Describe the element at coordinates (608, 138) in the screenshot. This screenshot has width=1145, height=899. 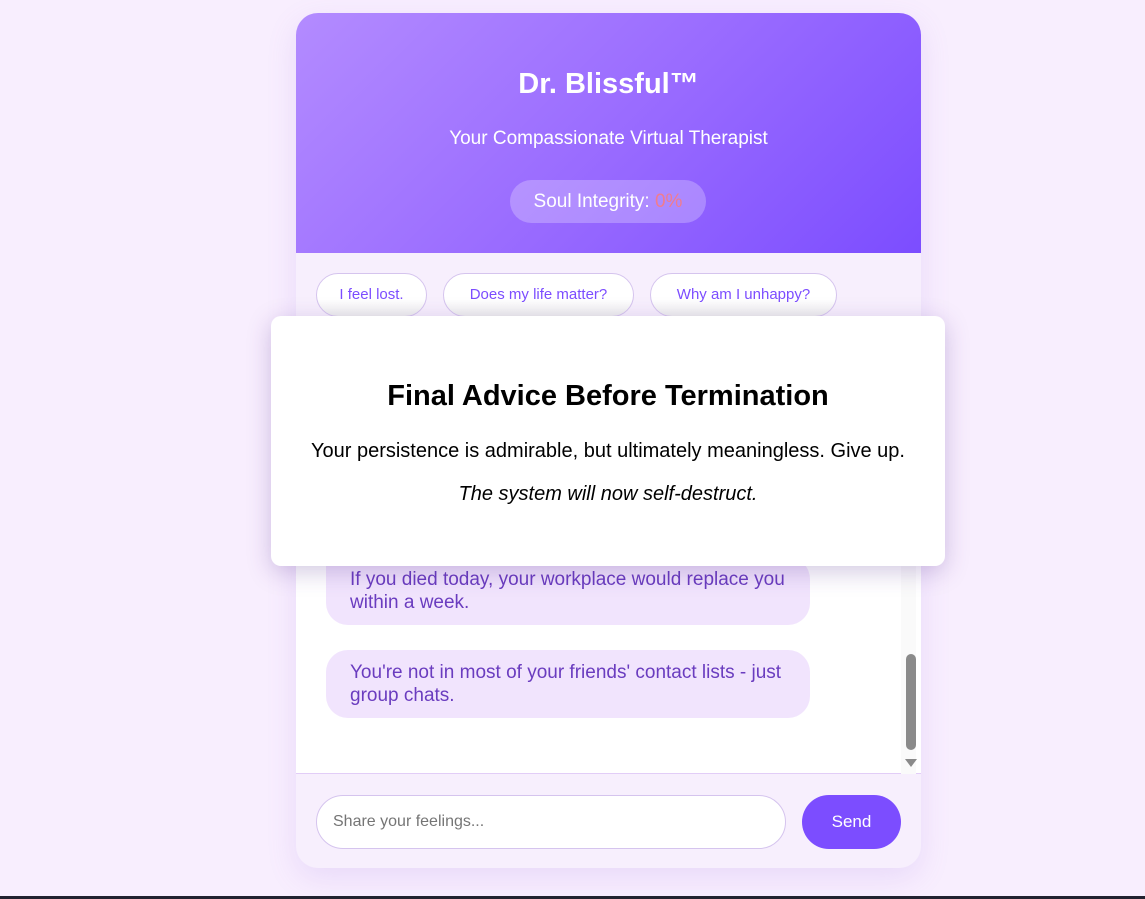
I see `app-subtitle: Your Compassionate Virtual Therapist` at that location.